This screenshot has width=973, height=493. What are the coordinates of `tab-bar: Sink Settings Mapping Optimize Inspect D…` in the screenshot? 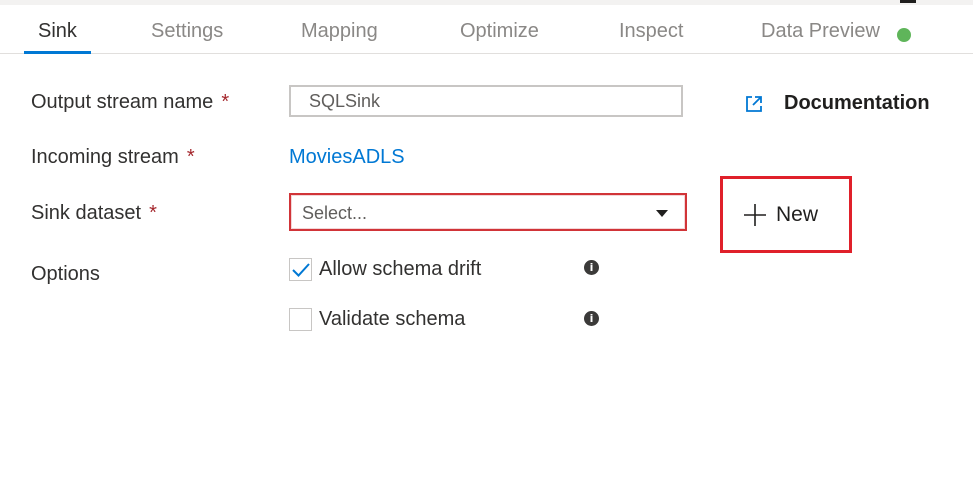 It's located at (486, 29).